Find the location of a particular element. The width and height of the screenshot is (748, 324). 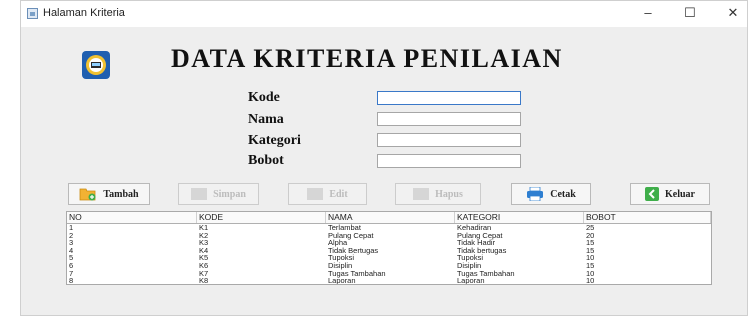

table-row: 4 K4 Tidak Bertugas Tidak bertugas 15 is located at coordinates (389, 251).